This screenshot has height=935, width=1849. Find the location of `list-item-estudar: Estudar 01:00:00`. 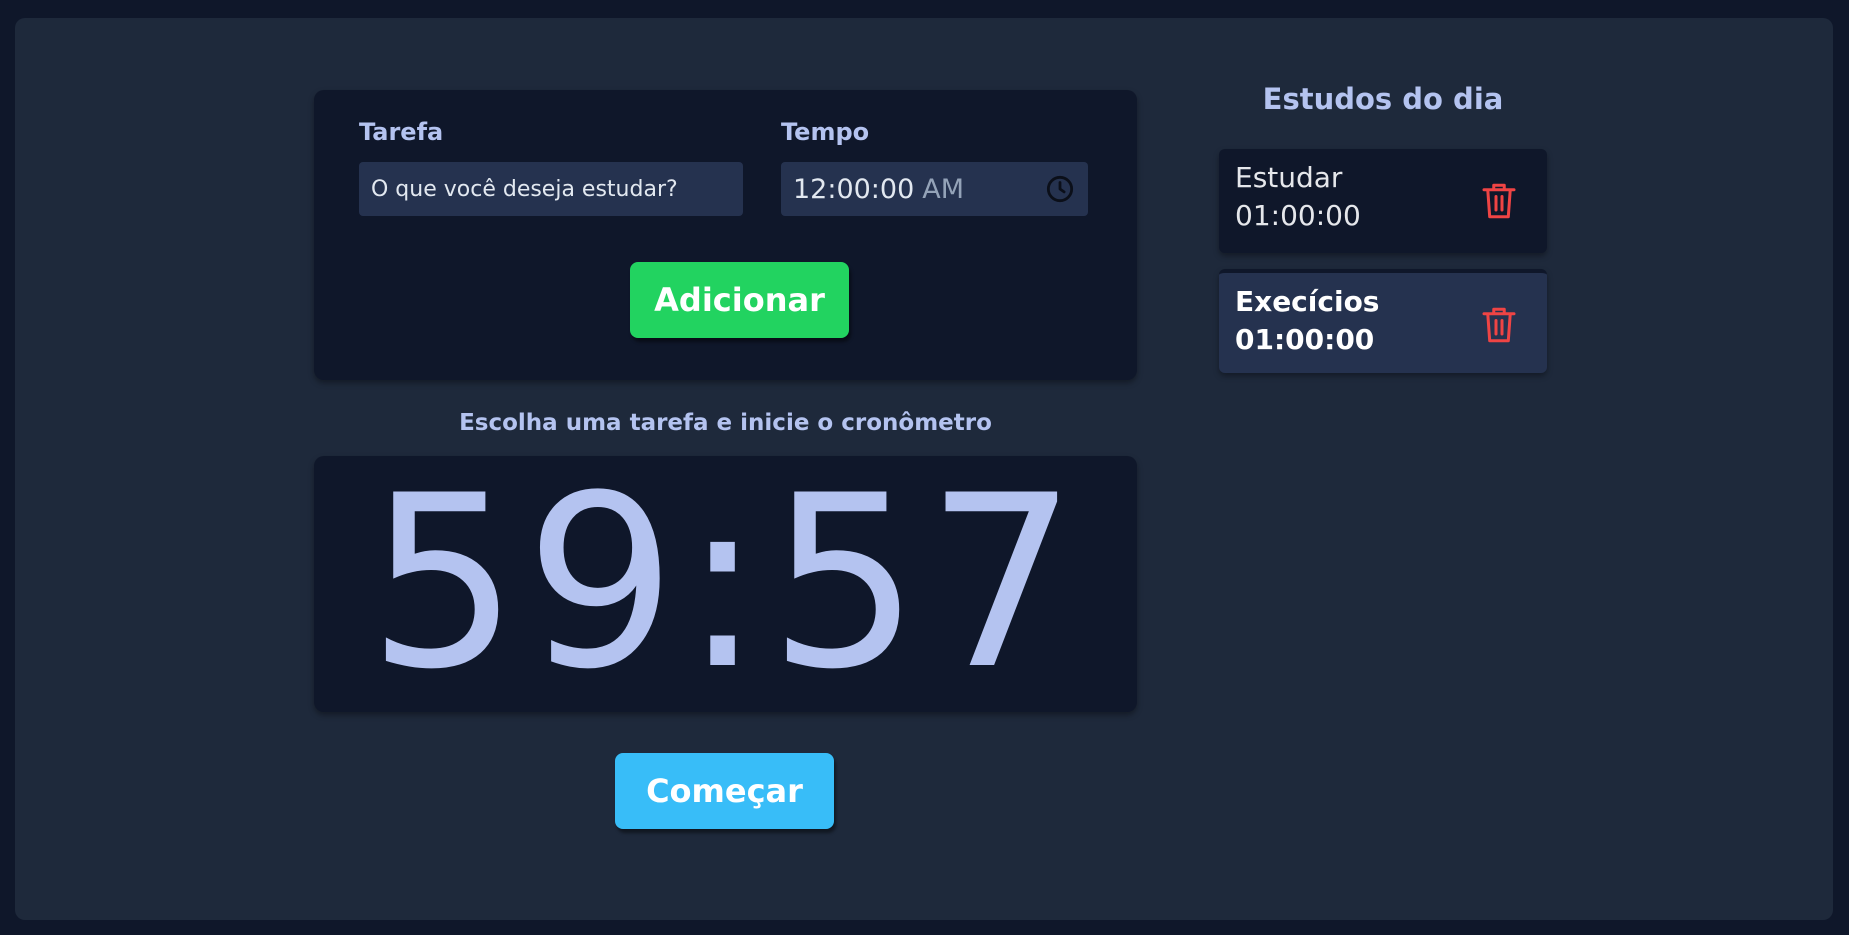

list-item-estudar: Estudar 01:00:00 is located at coordinates (1383, 201).